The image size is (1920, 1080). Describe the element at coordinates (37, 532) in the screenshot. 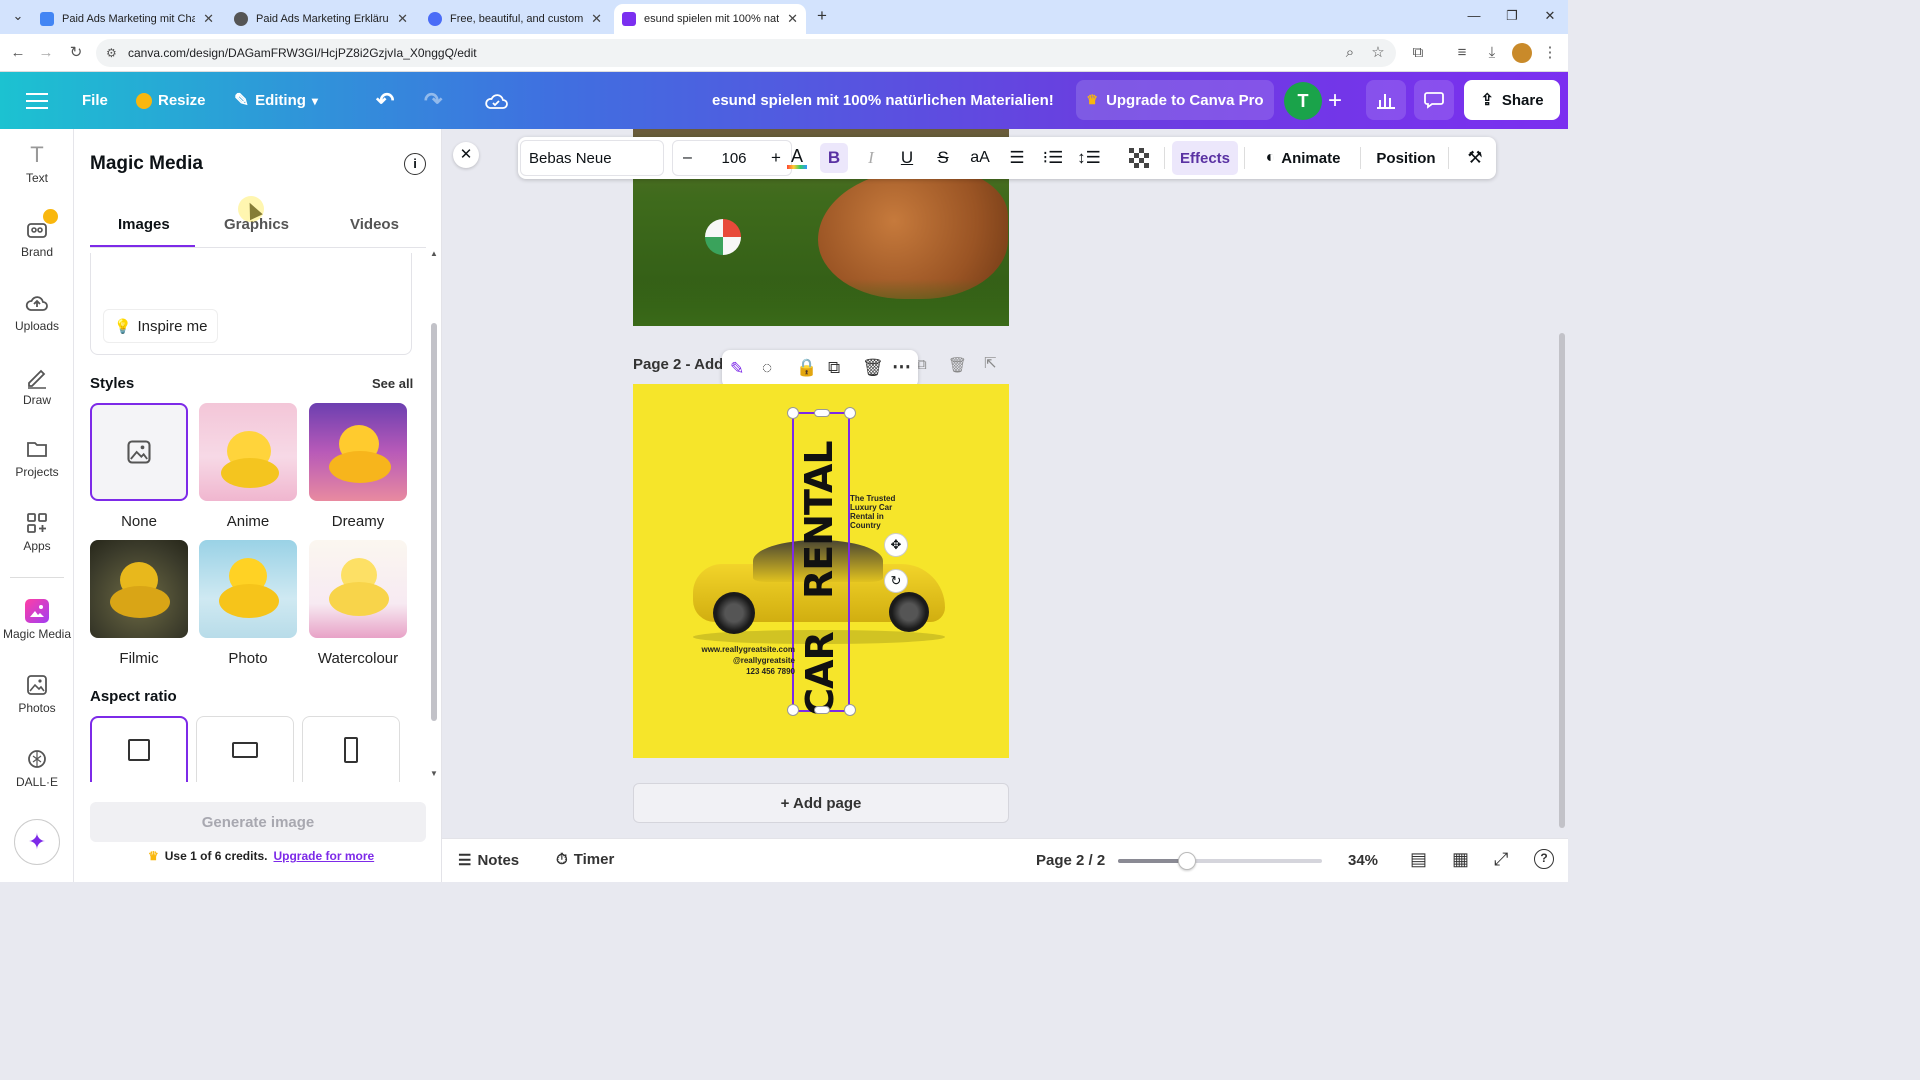

I see `rail-item-apps: Apps` at that location.